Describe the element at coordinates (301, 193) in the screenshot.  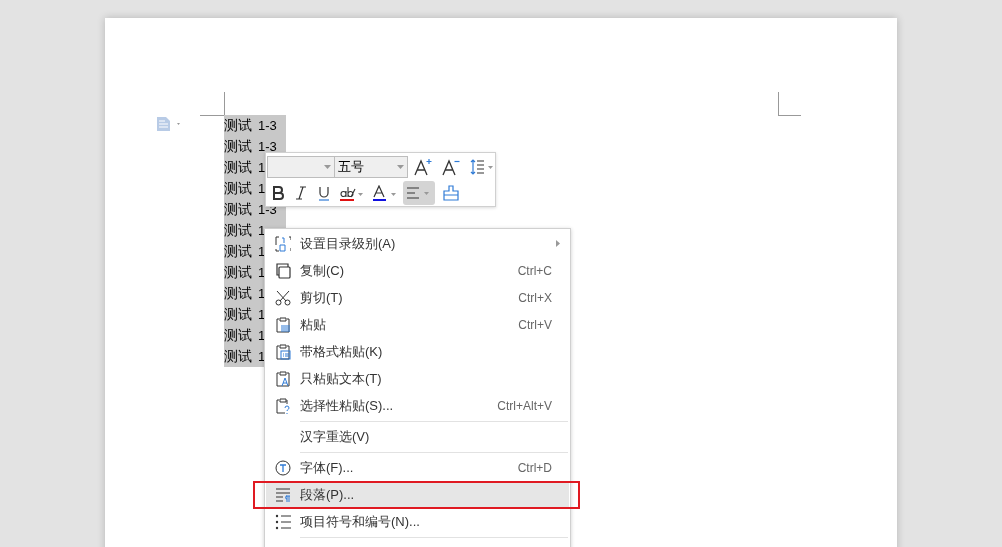
I see `italic-icon` at that location.